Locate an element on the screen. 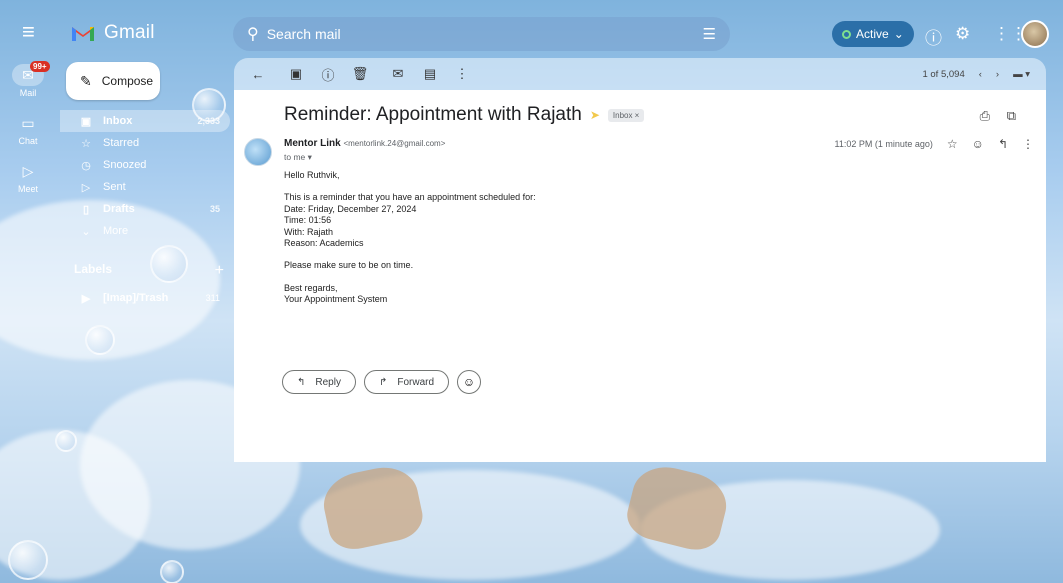 The height and width of the screenshot is (583, 1063). label-tag-icon: ▶ is located at coordinates (86, 298).